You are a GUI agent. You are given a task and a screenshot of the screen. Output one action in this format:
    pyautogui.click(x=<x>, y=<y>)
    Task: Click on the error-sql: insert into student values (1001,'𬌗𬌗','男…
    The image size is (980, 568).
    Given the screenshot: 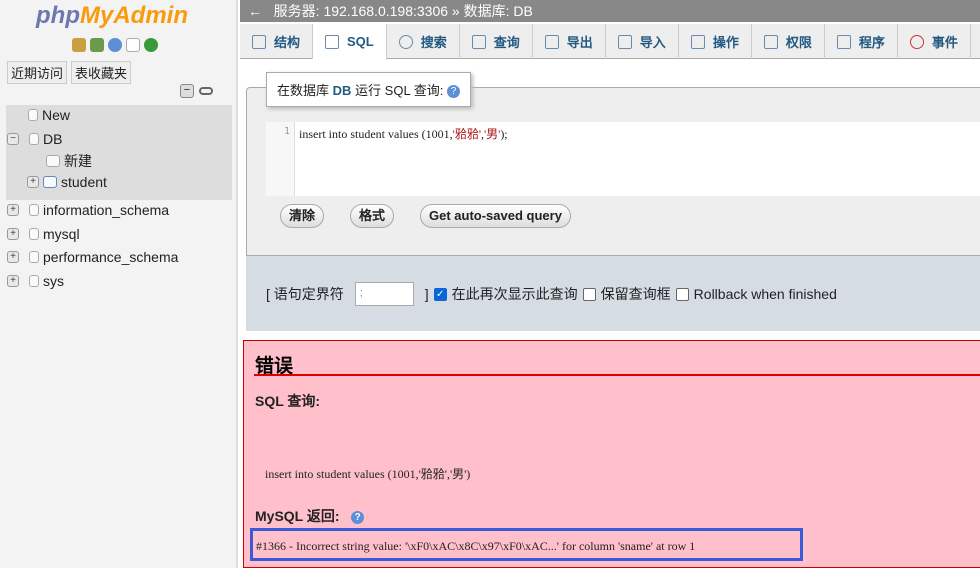 What is the action you would take?
    pyautogui.click(x=368, y=474)
    